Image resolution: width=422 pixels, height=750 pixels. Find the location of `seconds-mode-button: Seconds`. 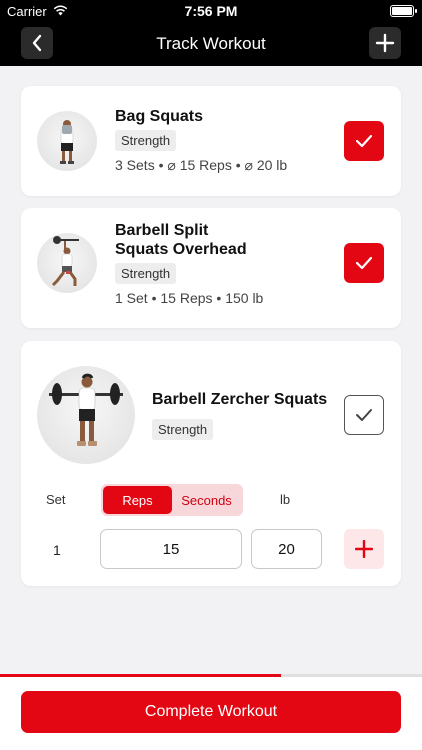

seconds-mode-button: Seconds is located at coordinates (206, 500).